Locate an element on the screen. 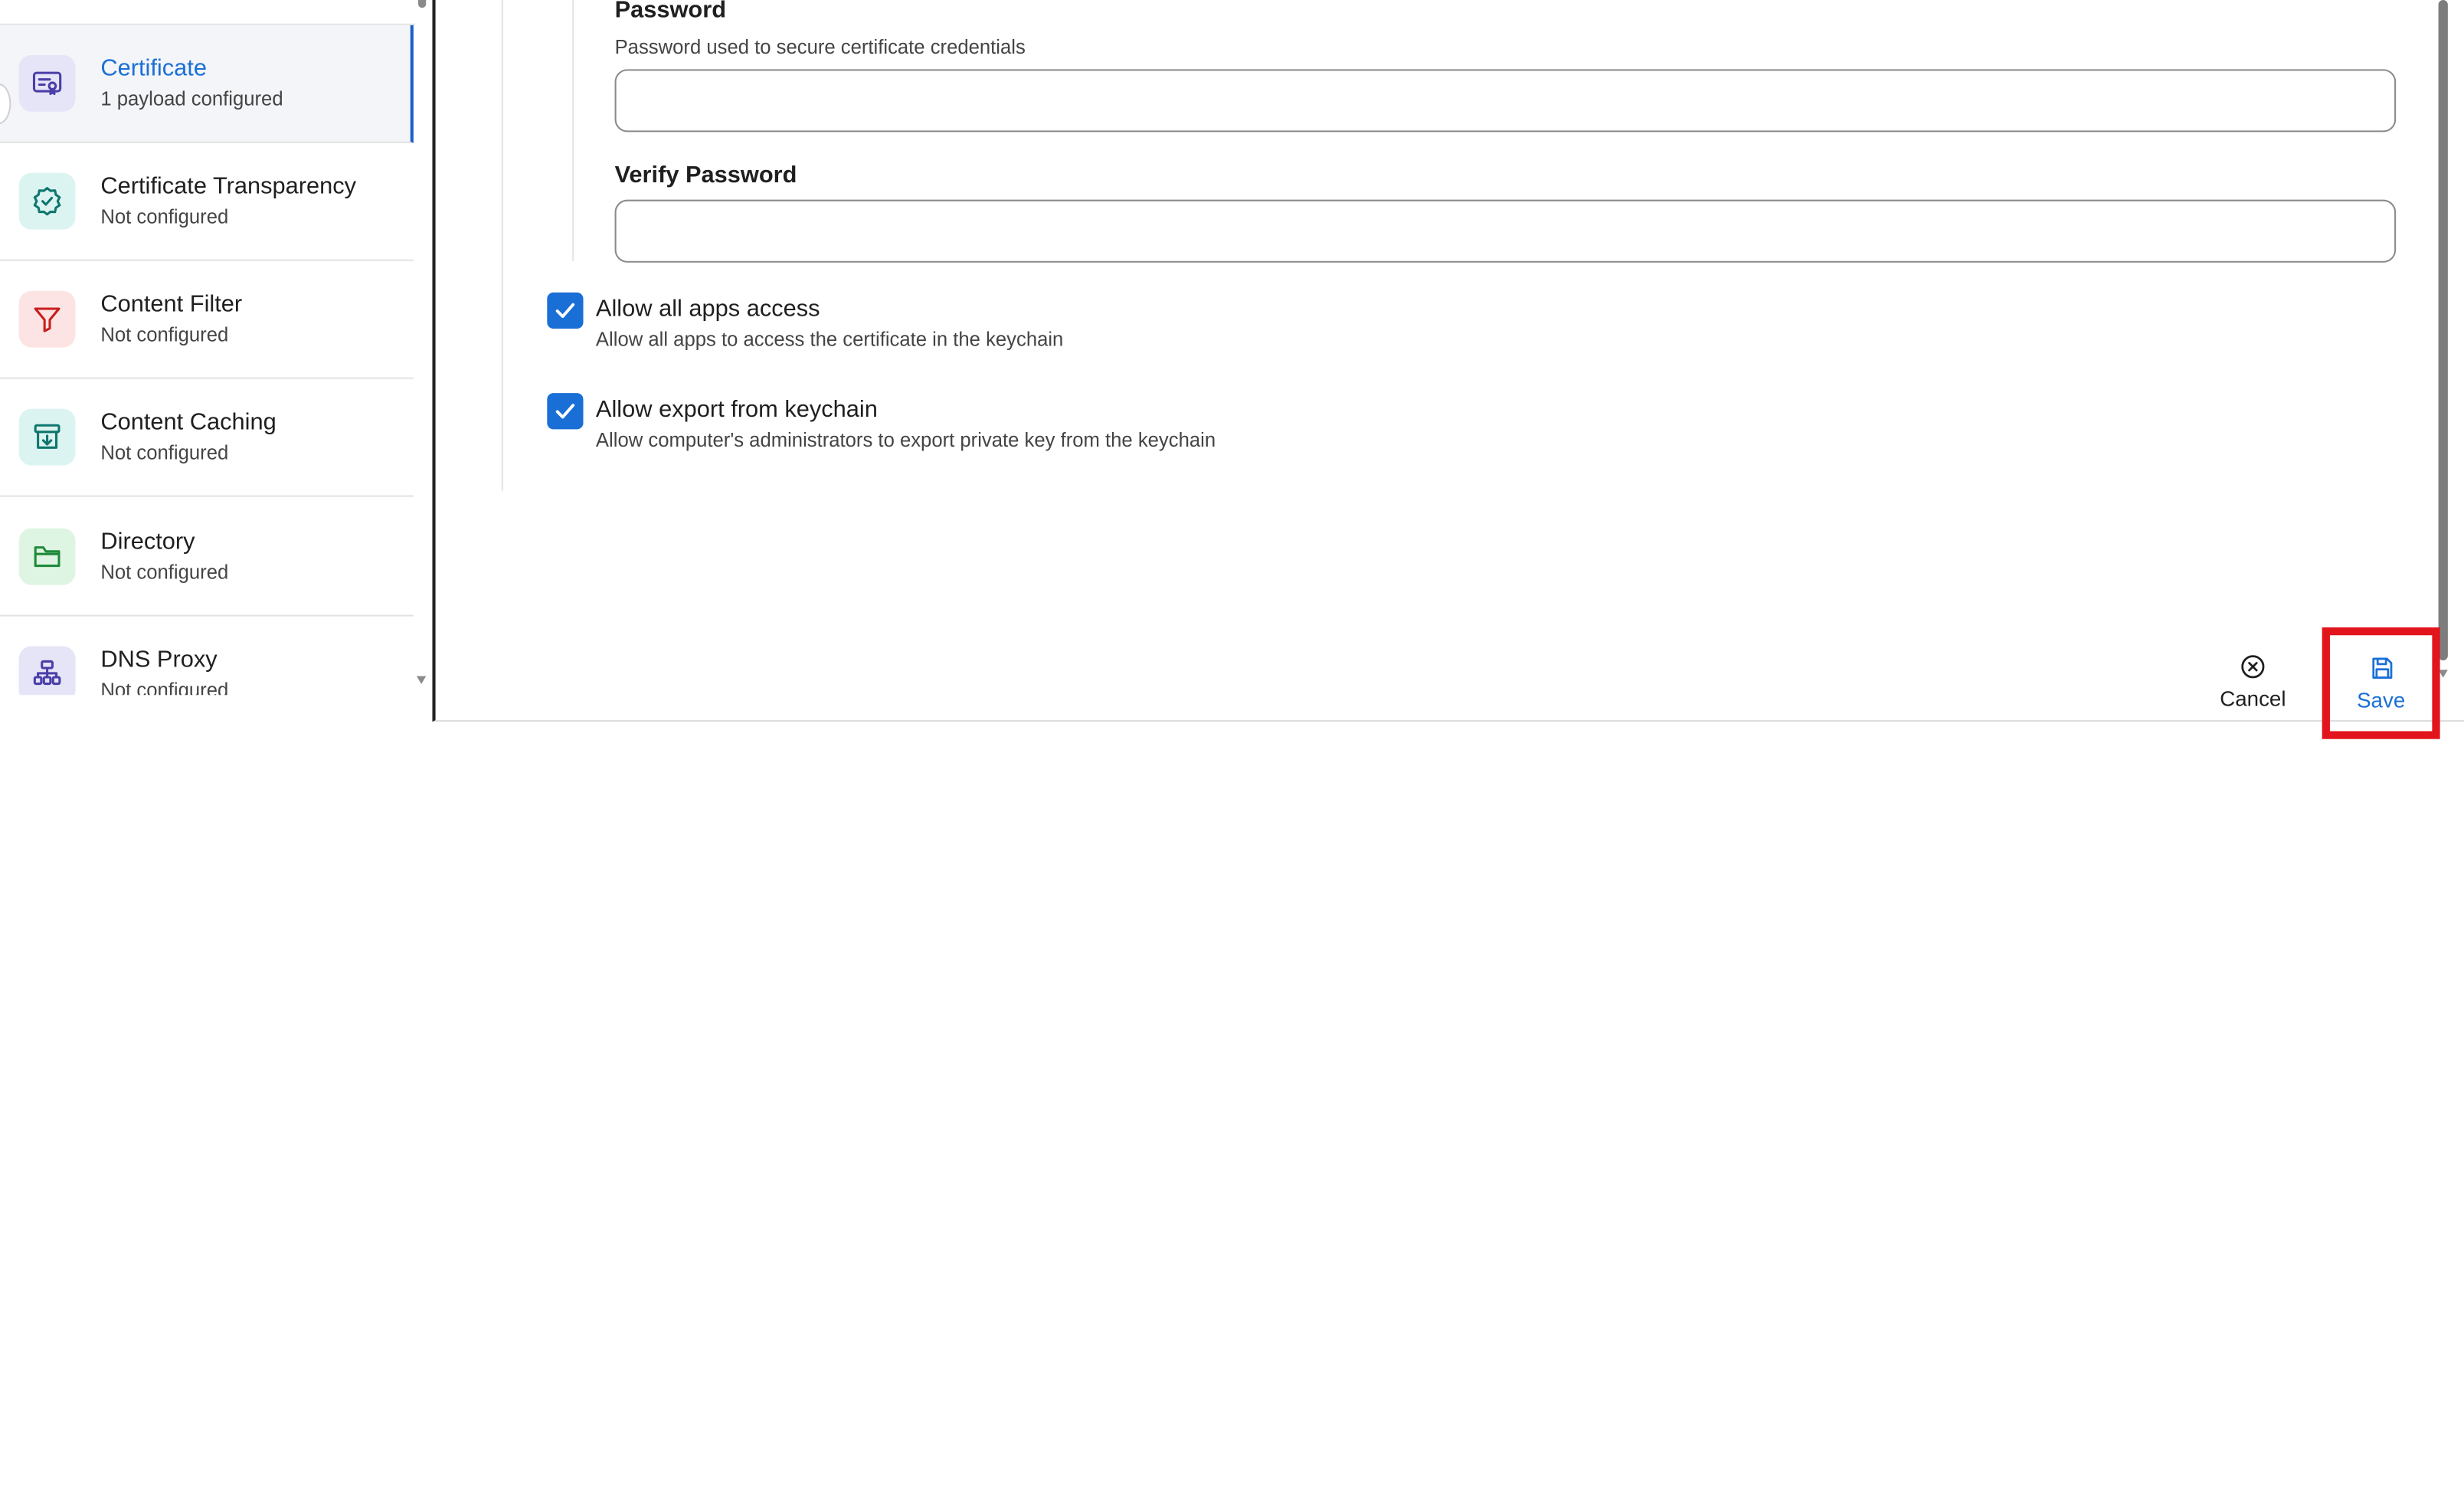 The height and width of the screenshot is (1503, 2464). sidebar-item-certificate: Certificate 1 payload configured is located at coordinates (207, 84).